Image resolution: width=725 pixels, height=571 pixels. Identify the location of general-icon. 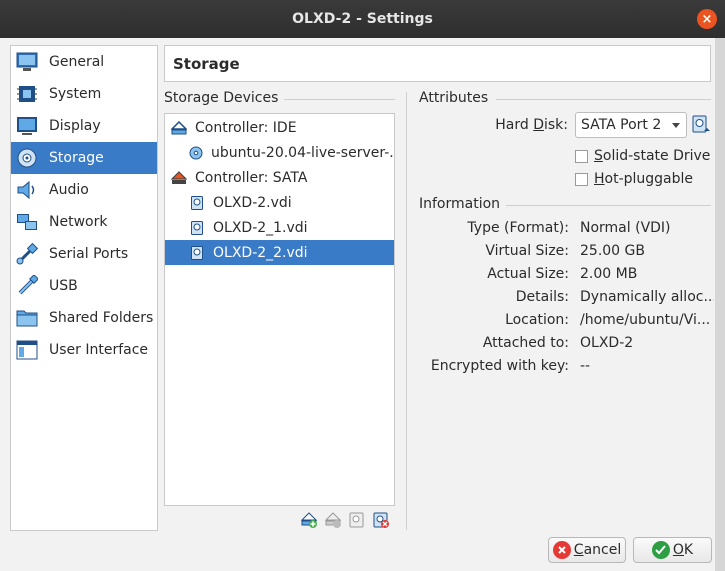
(27, 62).